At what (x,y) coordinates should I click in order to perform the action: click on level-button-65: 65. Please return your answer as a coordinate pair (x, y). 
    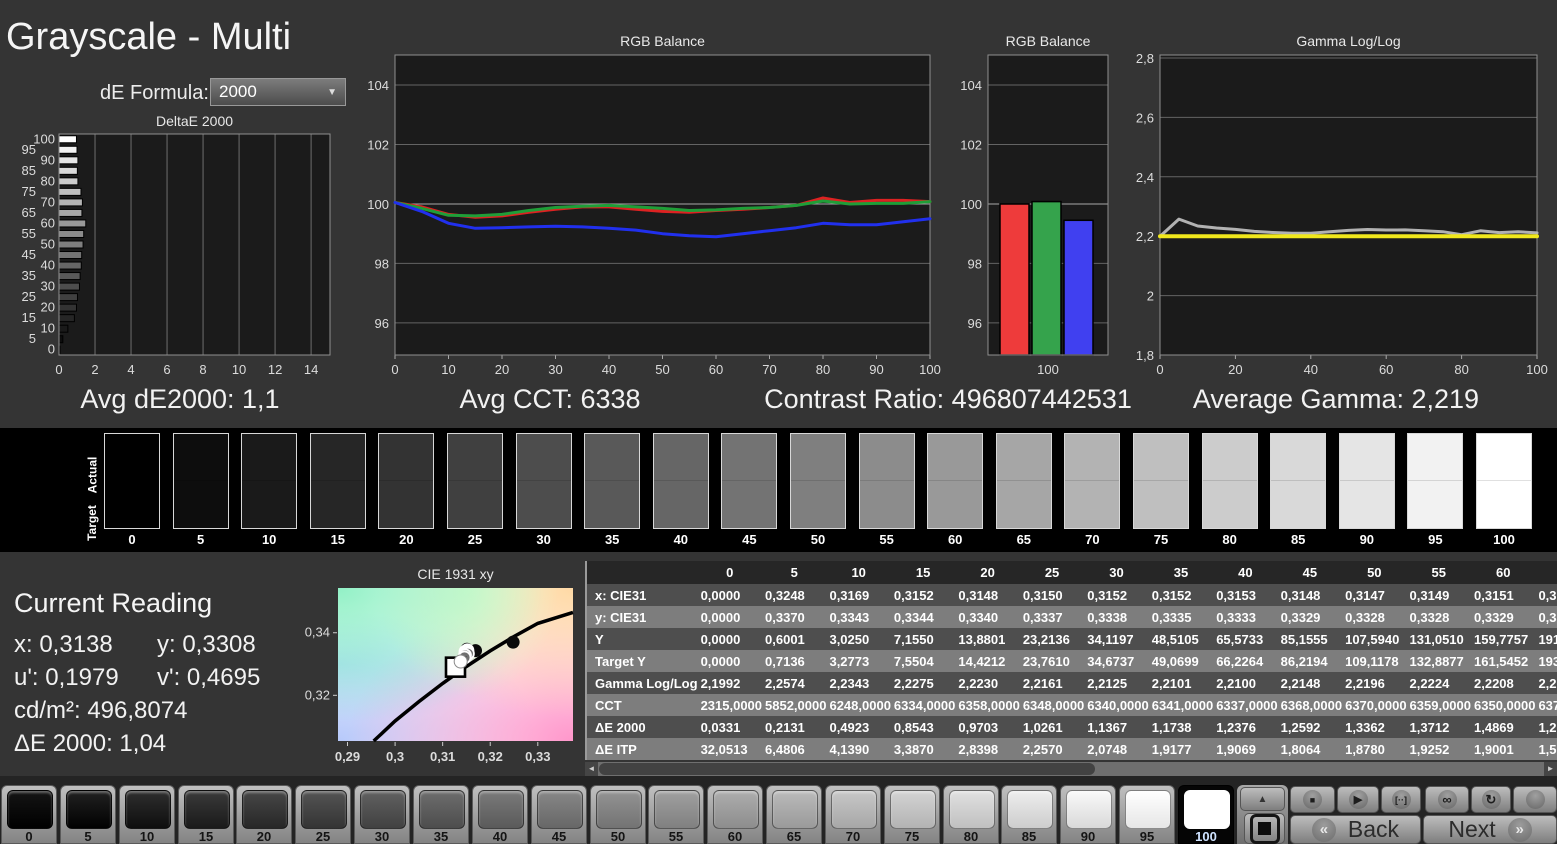
    Looking at the image, I should click on (794, 814).